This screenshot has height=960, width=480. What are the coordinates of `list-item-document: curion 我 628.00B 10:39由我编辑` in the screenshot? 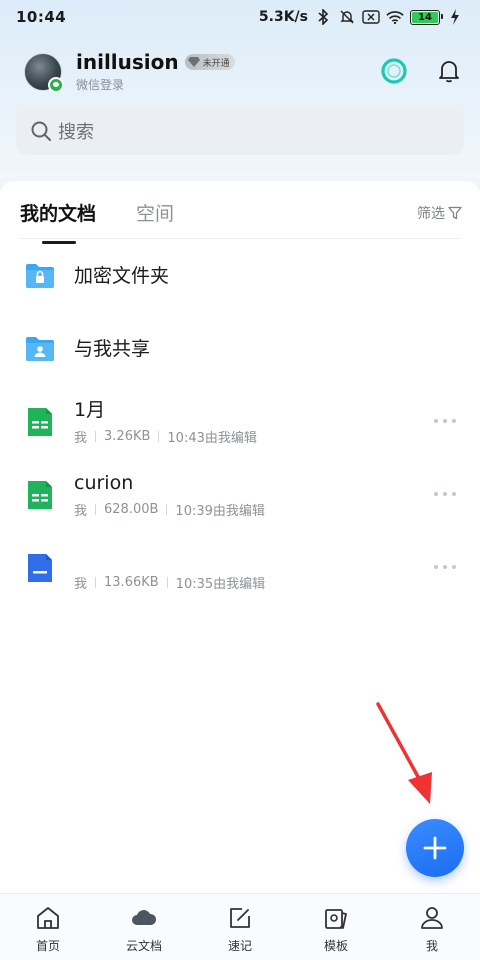 It's located at (240, 495).